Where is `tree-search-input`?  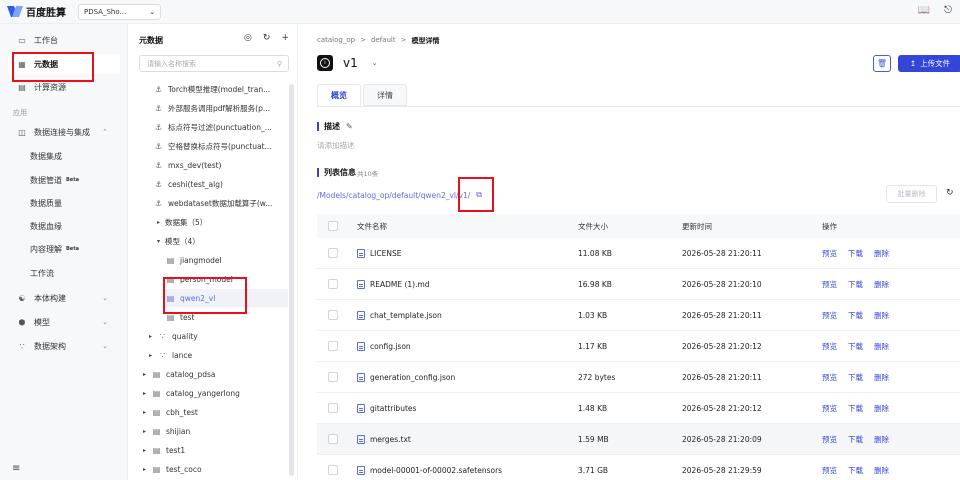
tree-search-input is located at coordinates (207, 63).